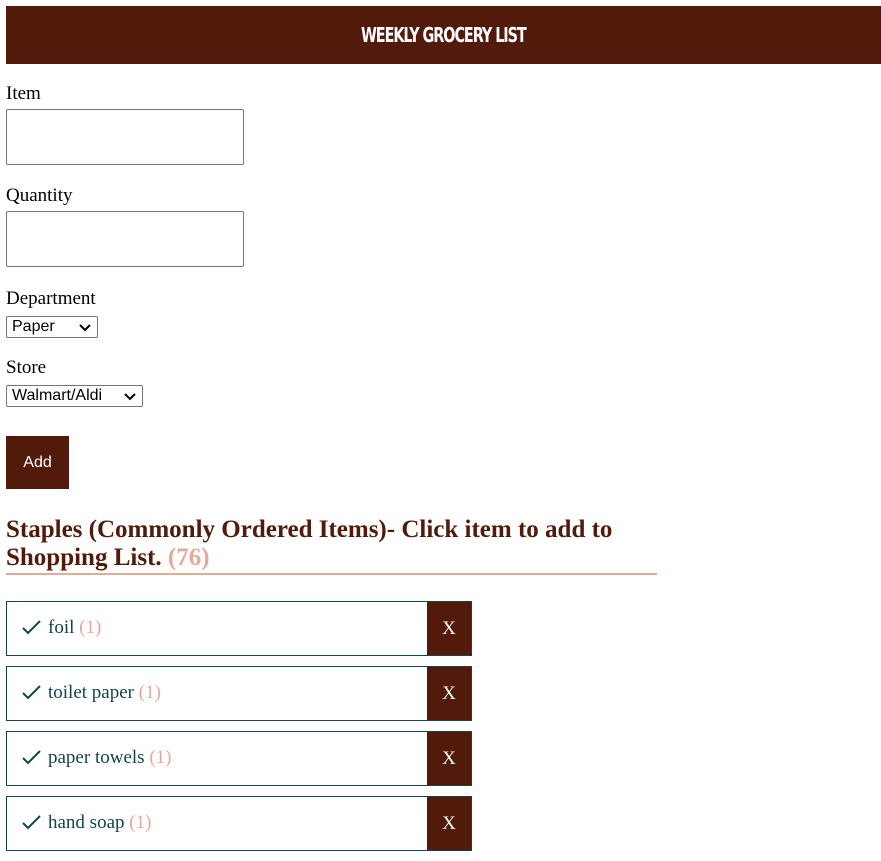 Image resolution: width=881 pixels, height=861 pixels. Describe the element at coordinates (33, 326) in the screenshot. I see `department-selected-value: Paper` at that location.